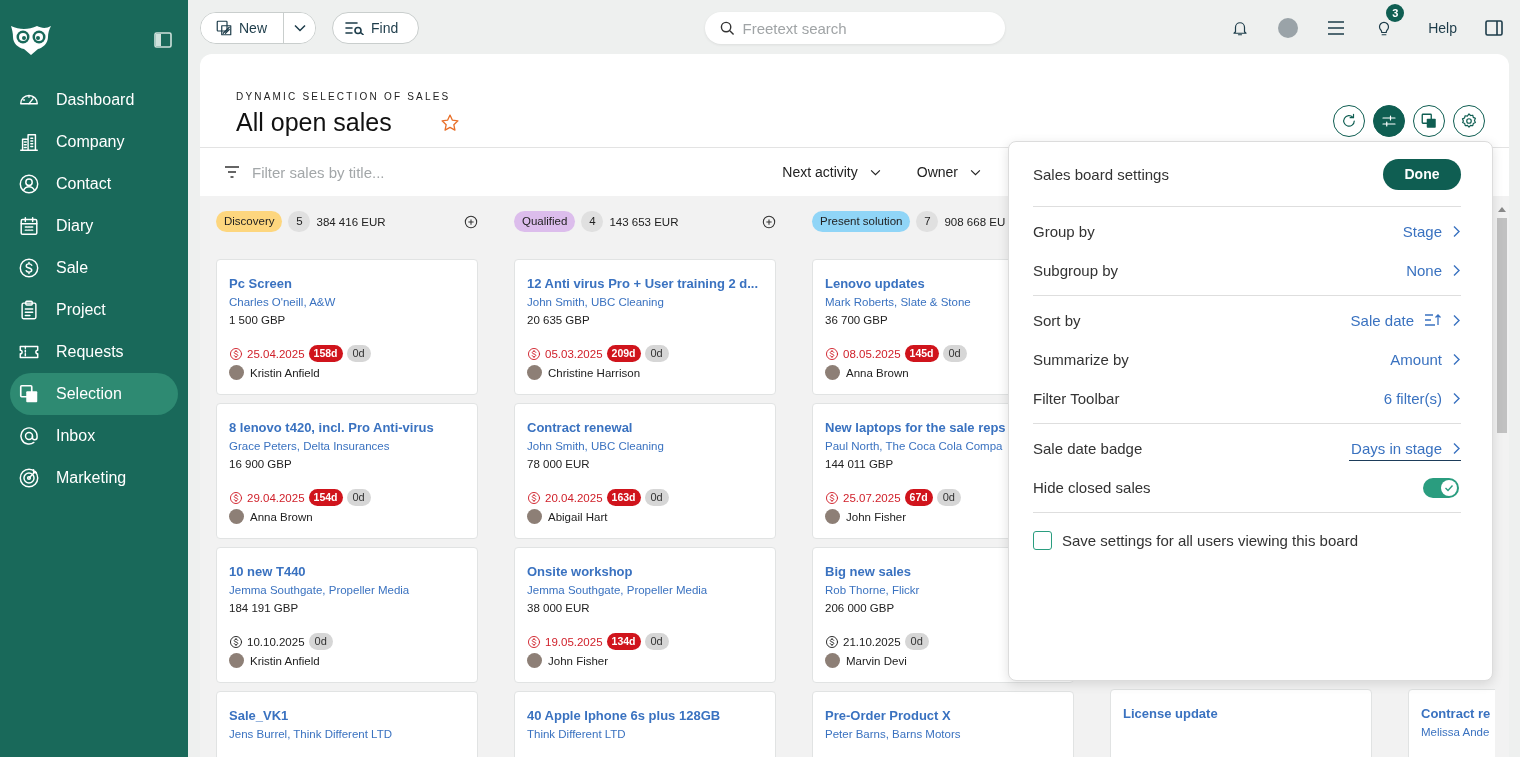 This screenshot has width=1520, height=757. What do you see at coordinates (623, 641) in the screenshot?
I see `stage-age-badge: 134d` at bounding box center [623, 641].